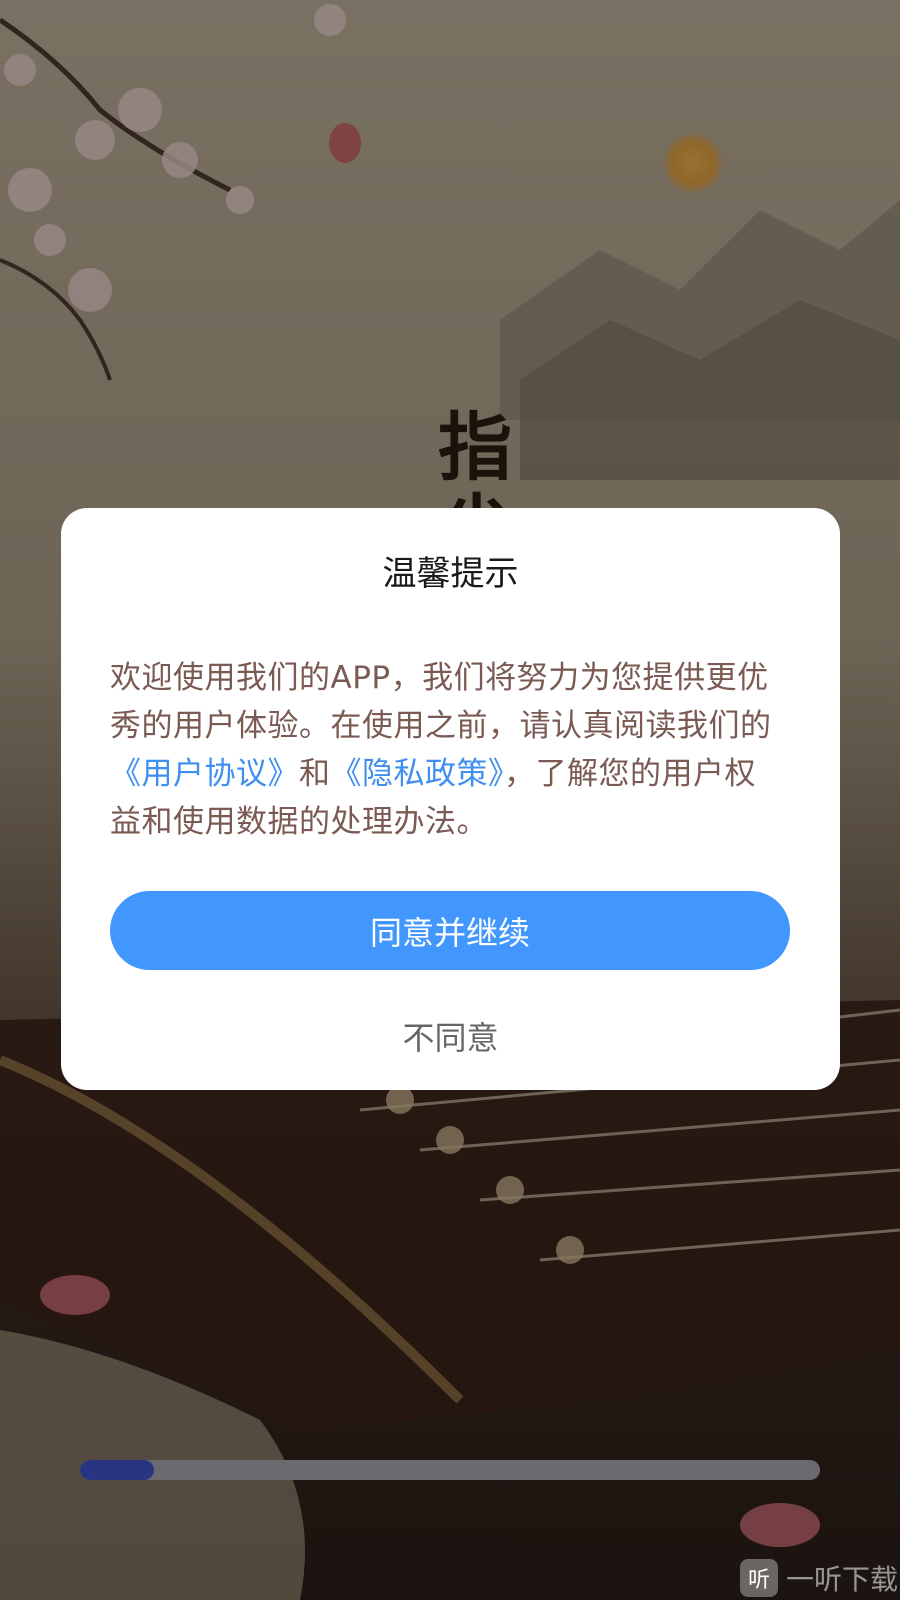 The height and width of the screenshot is (1600, 900). Describe the element at coordinates (759, 1578) in the screenshot. I see `watermark-logo-icon: 听` at that location.